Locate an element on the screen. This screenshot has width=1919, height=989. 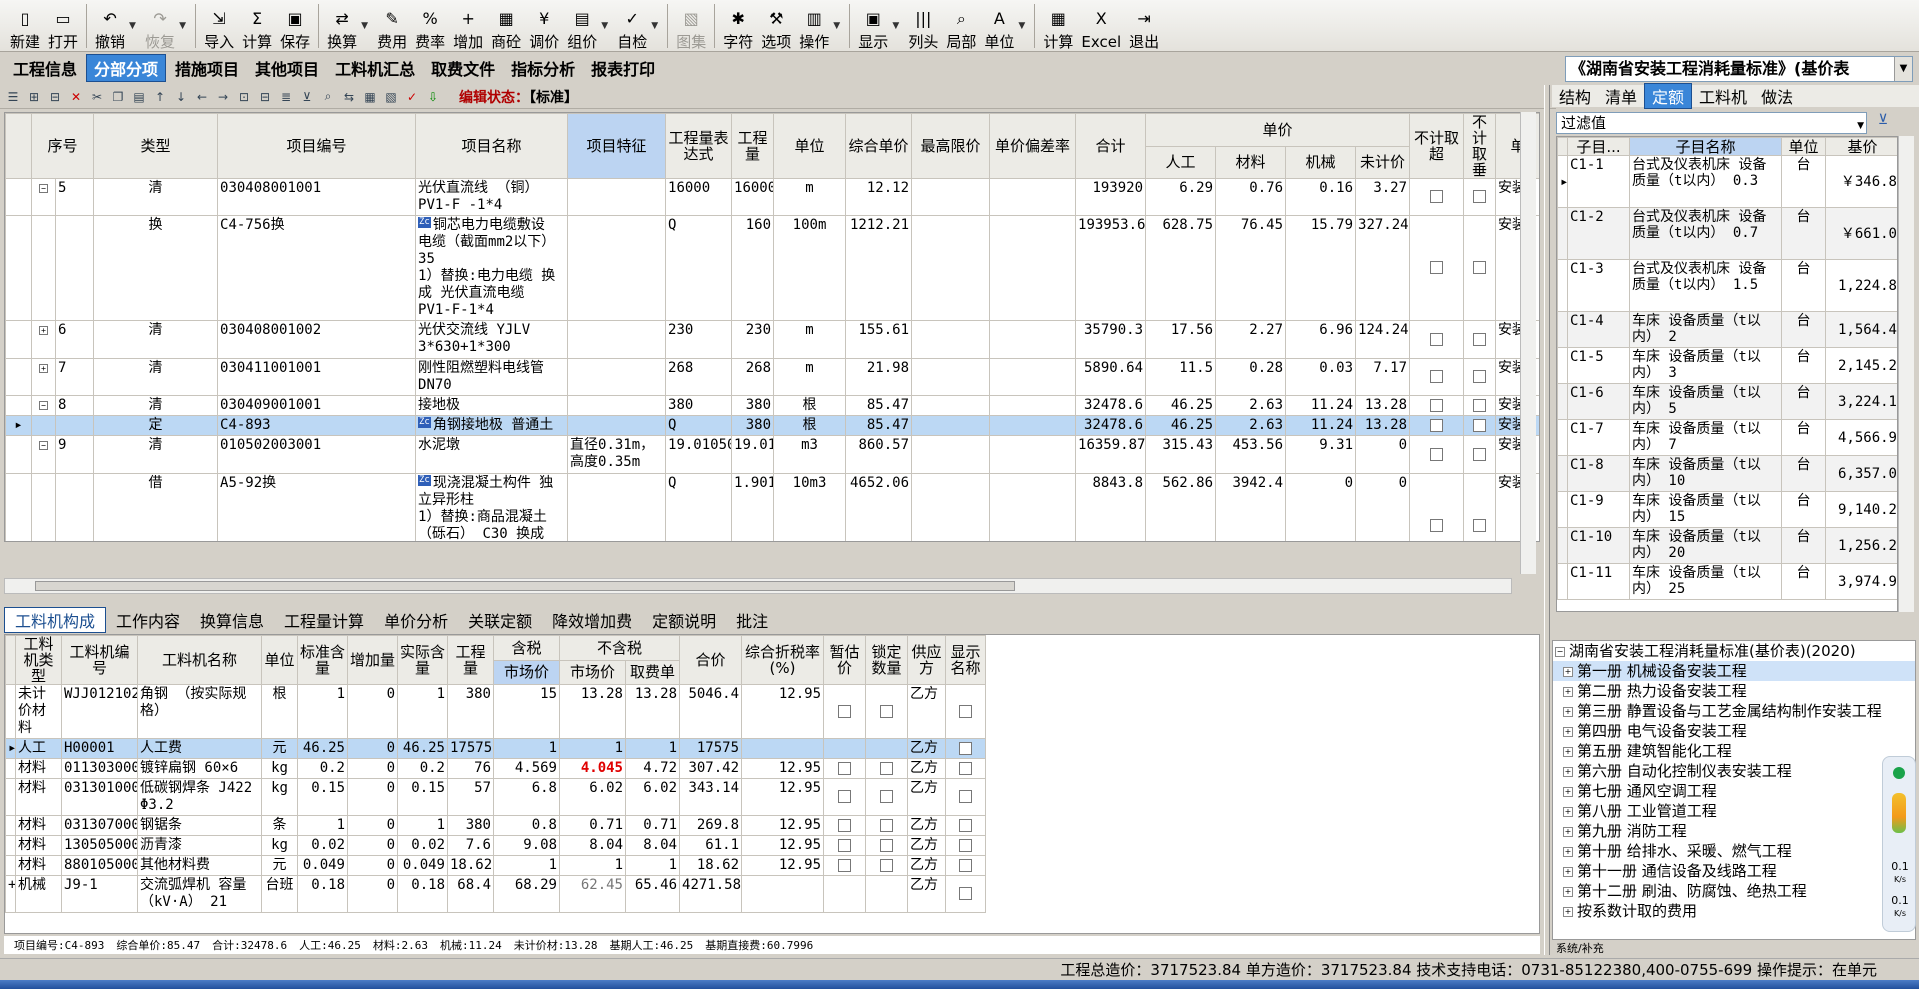
row-indicator: ▸ is located at coordinates (18, 425).